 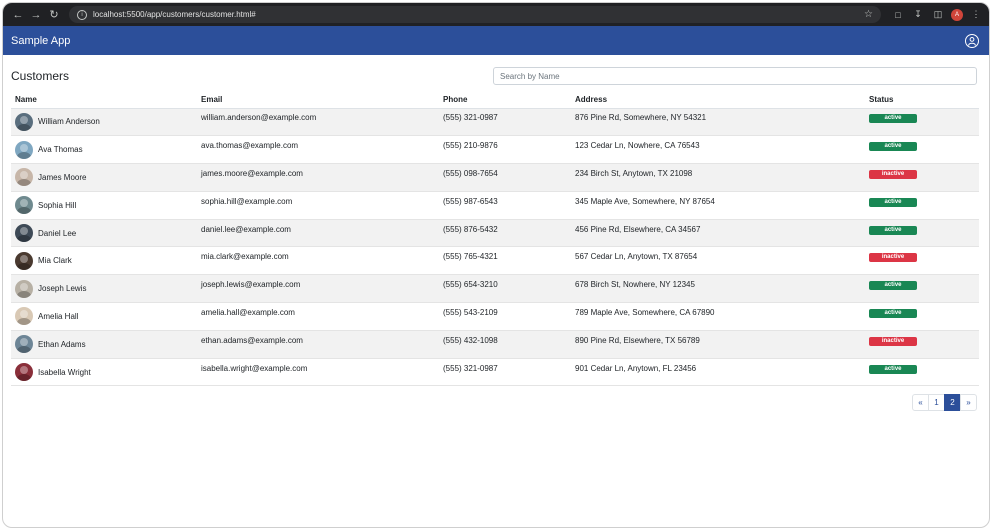 I want to click on cell-address: 876 Pine Rd, Somewhere, NY 54321, so click(x=718, y=122).